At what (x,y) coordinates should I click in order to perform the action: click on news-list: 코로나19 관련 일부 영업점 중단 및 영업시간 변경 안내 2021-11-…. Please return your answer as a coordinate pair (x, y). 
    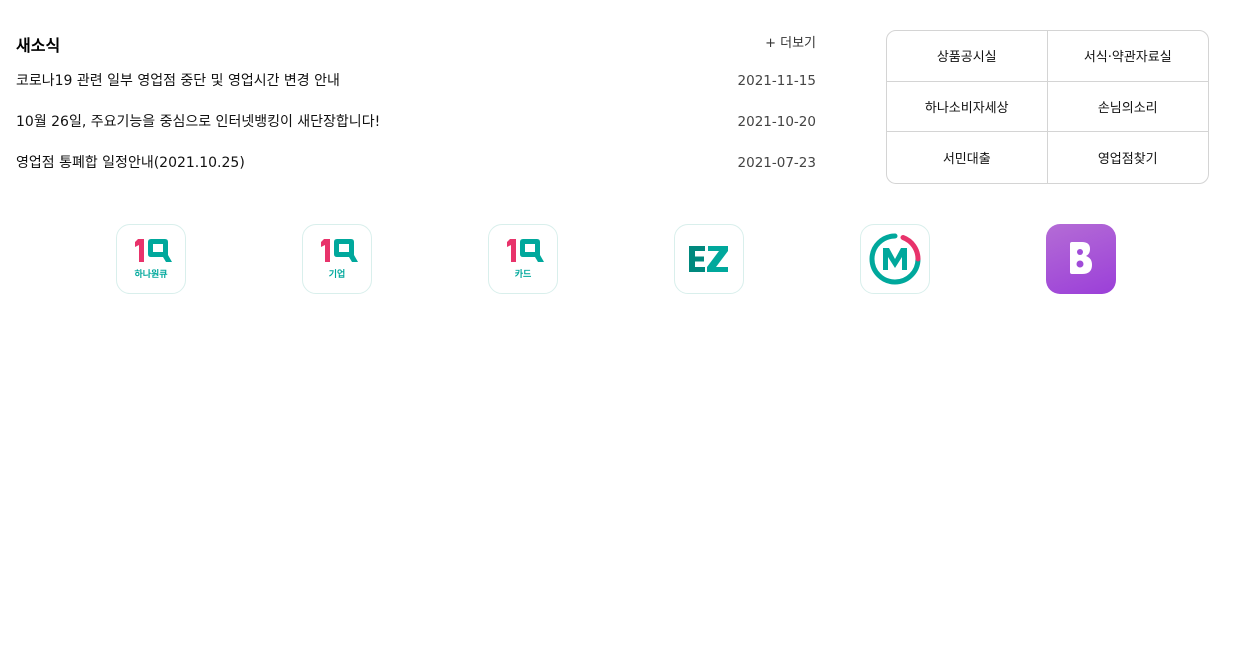
    Looking at the image, I should click on (416, 122).